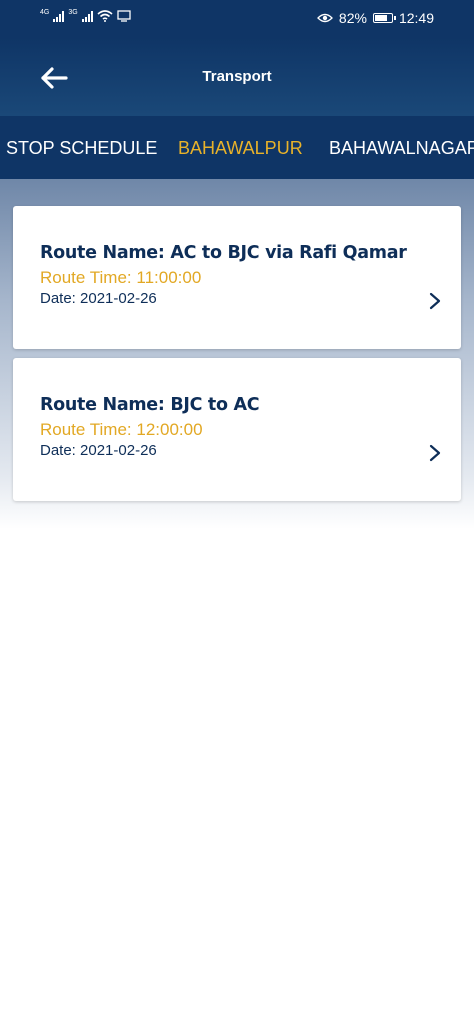  I want to click on network-type-1: 4G, so click(45, 12).